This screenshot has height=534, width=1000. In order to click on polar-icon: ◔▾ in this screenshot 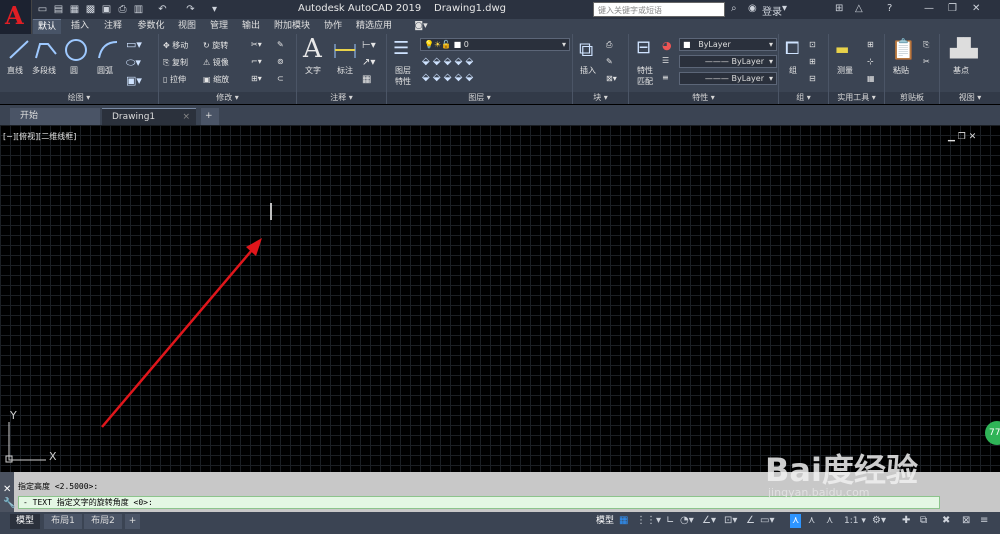, I will do `click(687, 521)`.